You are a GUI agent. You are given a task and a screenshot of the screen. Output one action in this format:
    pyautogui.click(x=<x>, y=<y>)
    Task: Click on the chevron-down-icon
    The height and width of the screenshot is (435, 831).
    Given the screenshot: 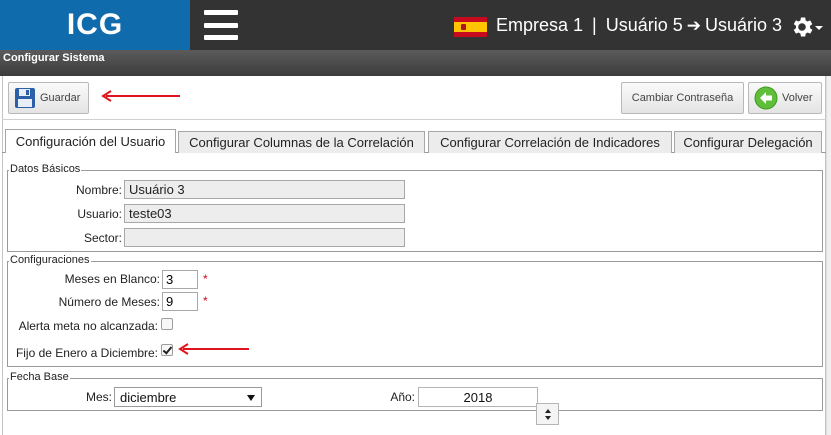 What is the action you would take?
    pyautogui.click(x=251, y=398)
    